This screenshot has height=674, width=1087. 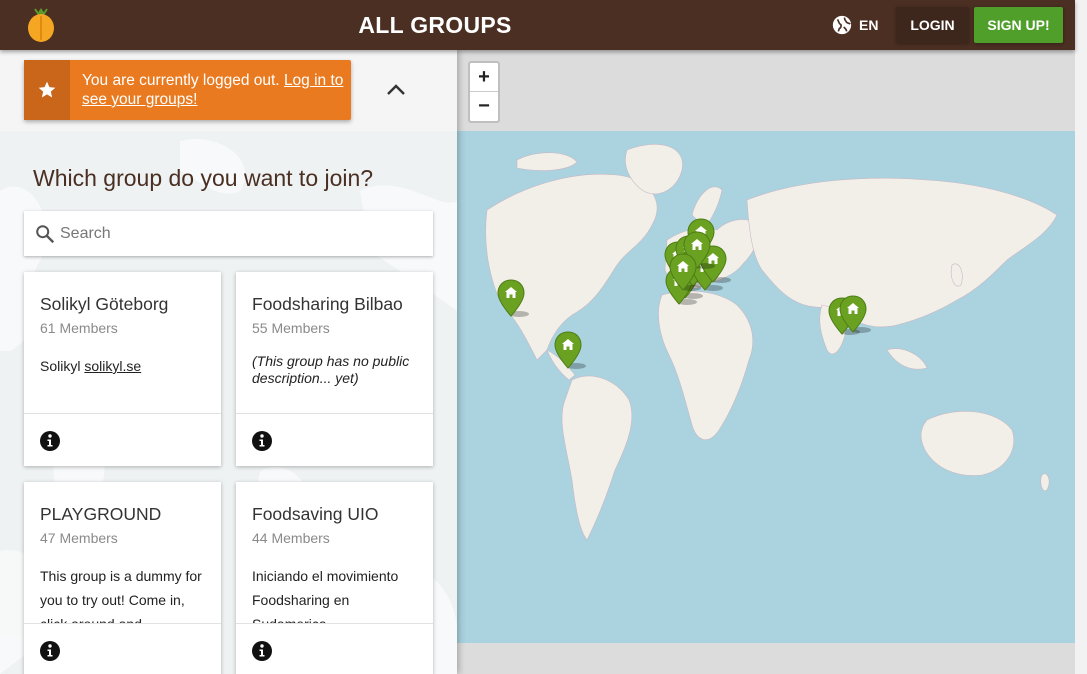 I want to click on language-selector: EN, so click(x=854, y=25).